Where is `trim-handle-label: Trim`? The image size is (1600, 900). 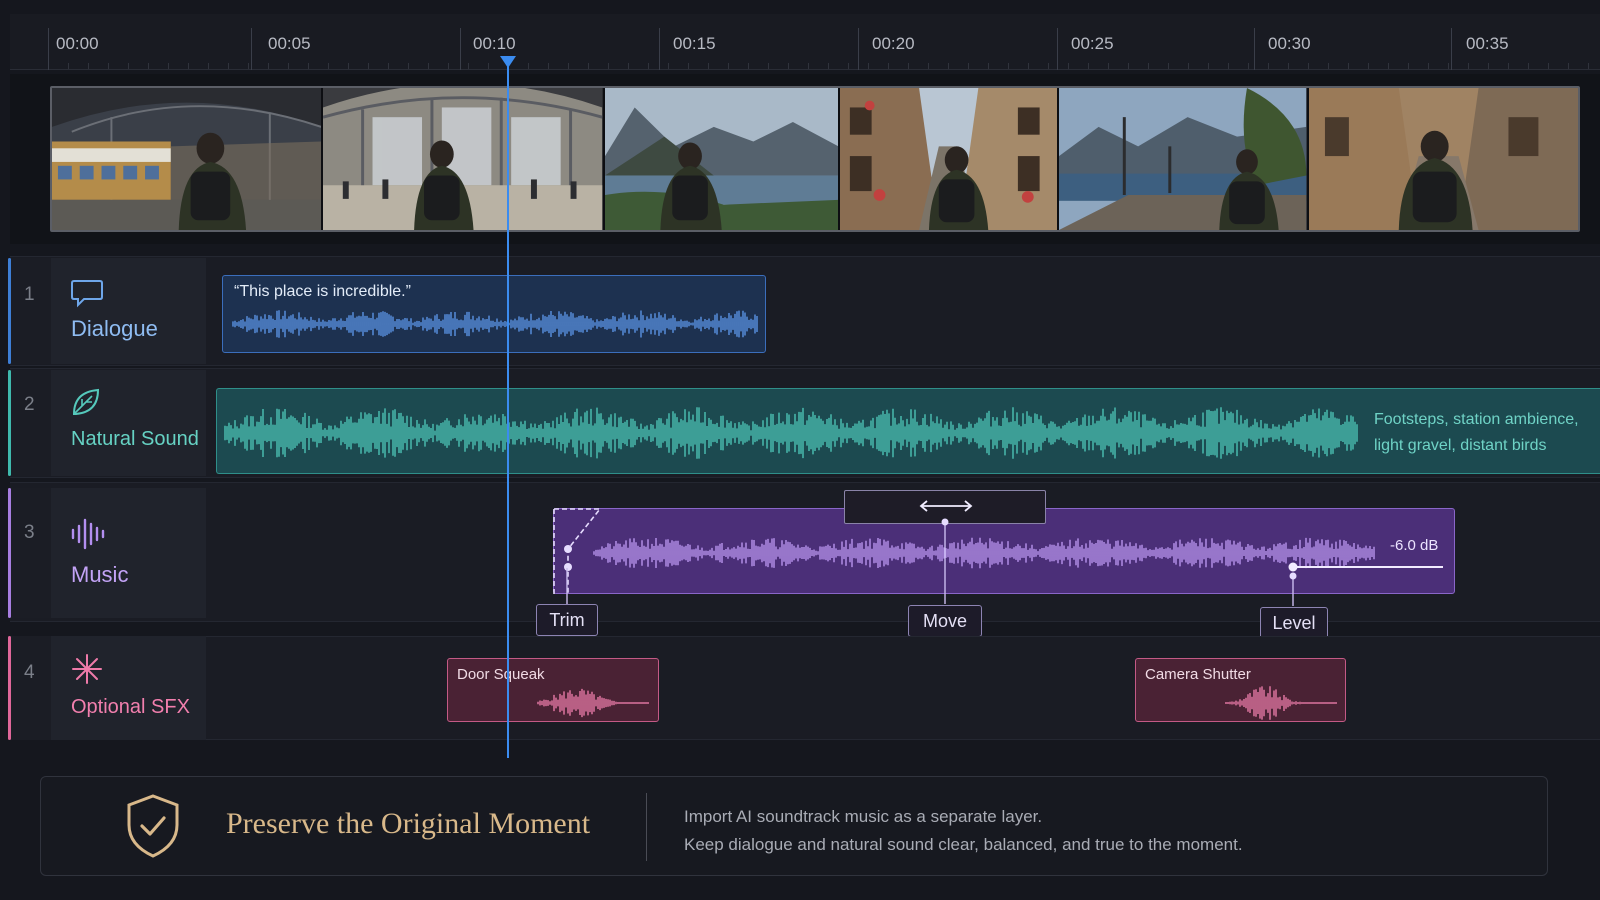
trim-handle-label: Trim is located at coordinates (567, 620).